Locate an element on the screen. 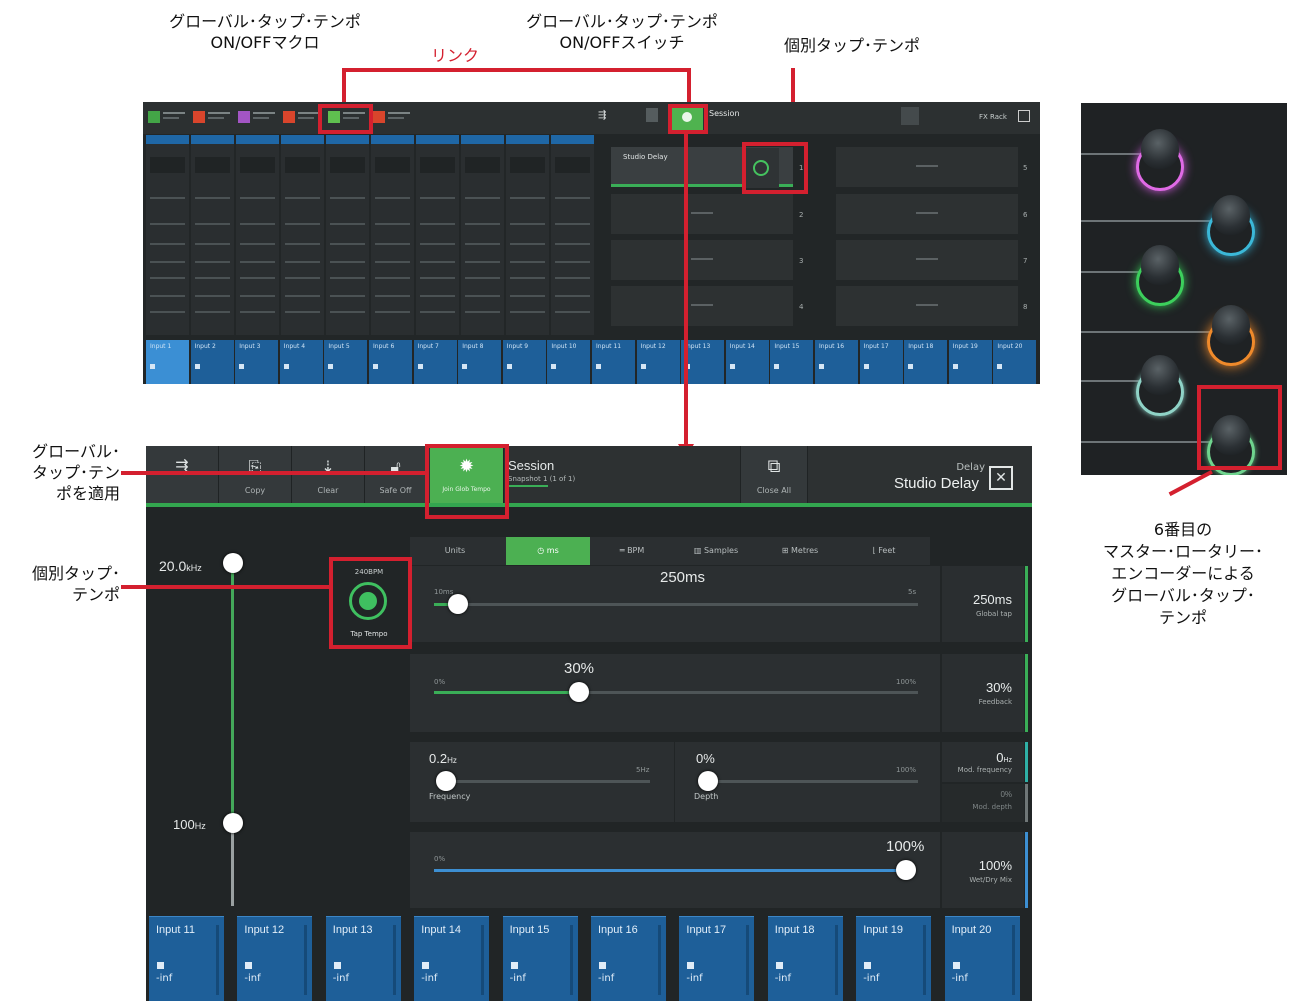 Image resolution: width=1300 pixels, height=1001 pixels. channel-strip: Input 13 -inf is located at coordinates (363, 958).